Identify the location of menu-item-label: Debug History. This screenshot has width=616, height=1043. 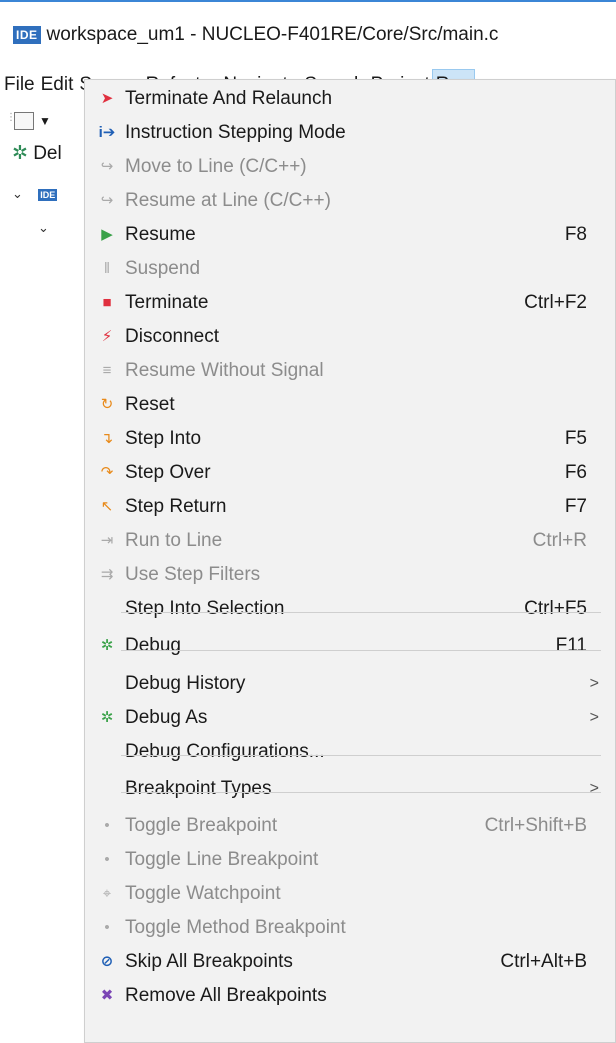
(185, 683).